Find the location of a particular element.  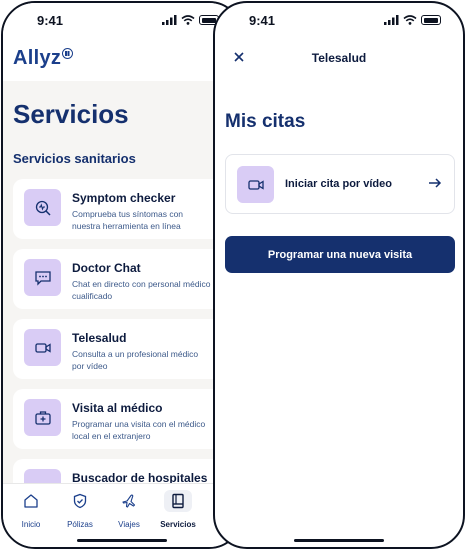

logo-mark-icon is located at coordinates (68, 53).